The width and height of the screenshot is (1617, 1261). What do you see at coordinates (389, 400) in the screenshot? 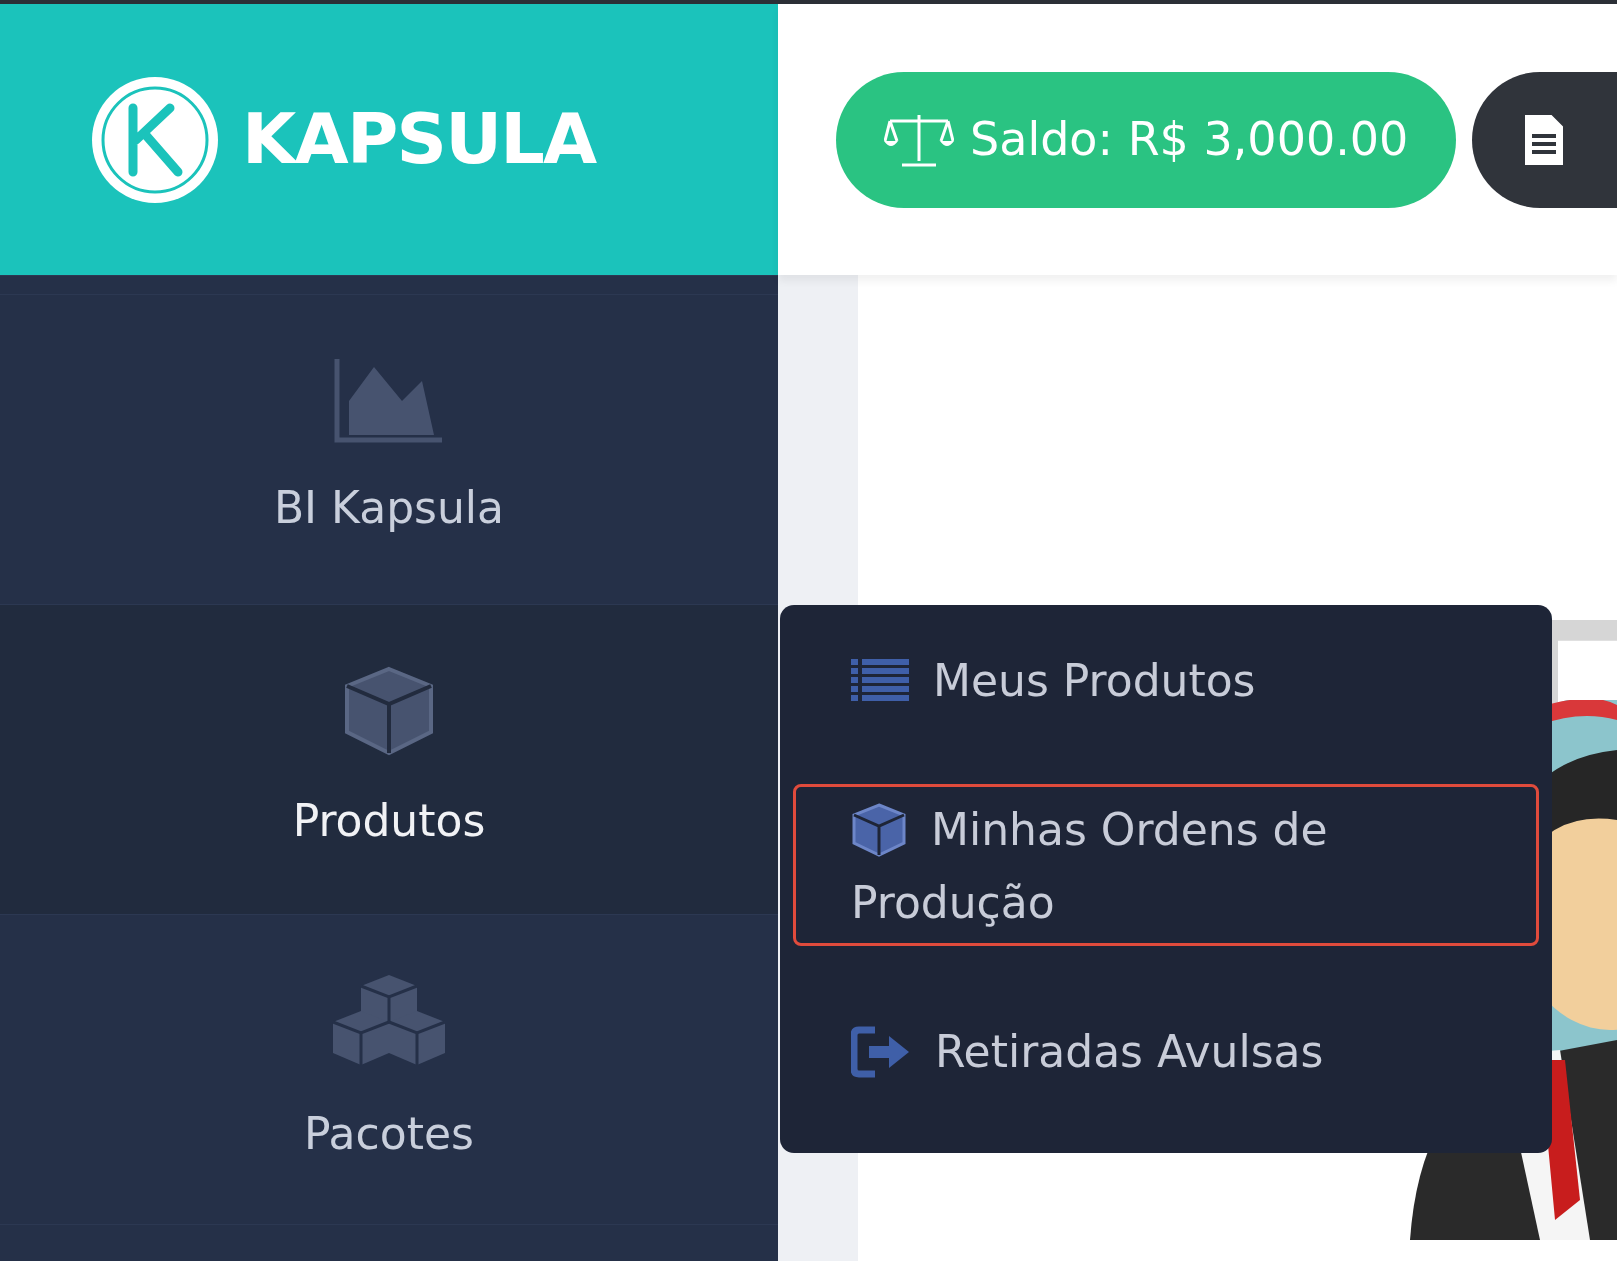
I see `area-chart-icon` at bounding box center [389, 400].